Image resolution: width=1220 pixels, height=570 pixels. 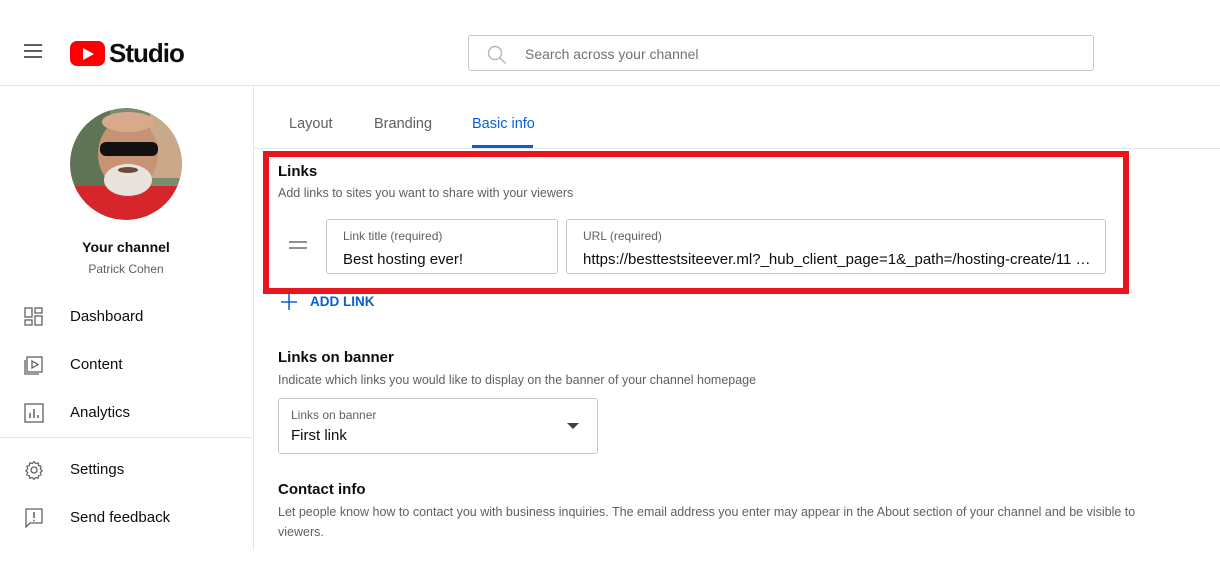 What do you see at coordinates (34, 52) in the screenshot?
I see `menu-icon` at bounding box center [34, 52].